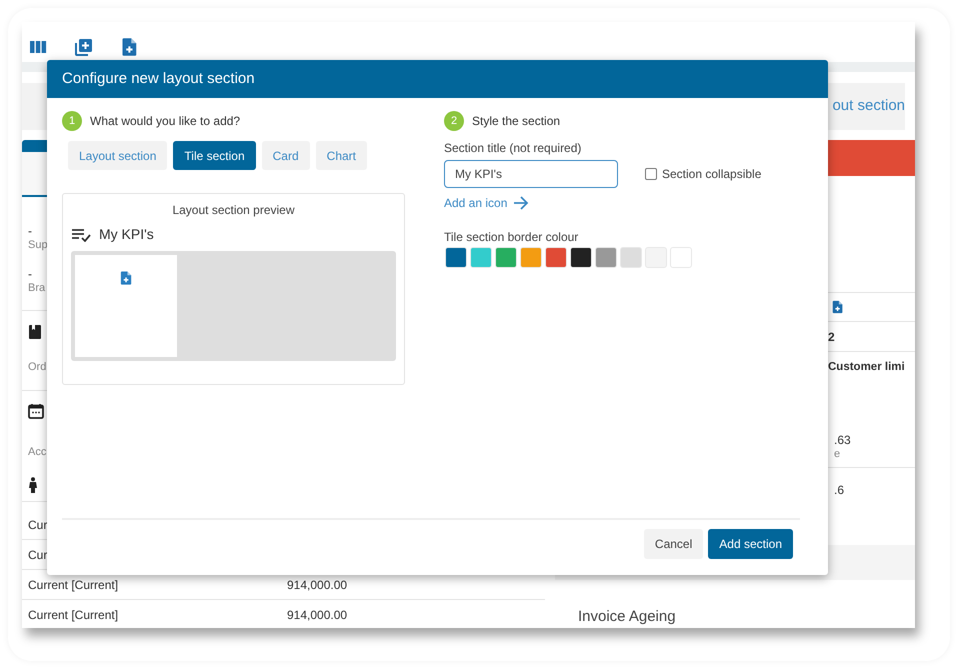 Image resolution: width=960 pixels, height=669 pixels. Describe the element at coordinates (158, 78) in the screenshot. I see `dialog-title: Configure new layout section` at that location.